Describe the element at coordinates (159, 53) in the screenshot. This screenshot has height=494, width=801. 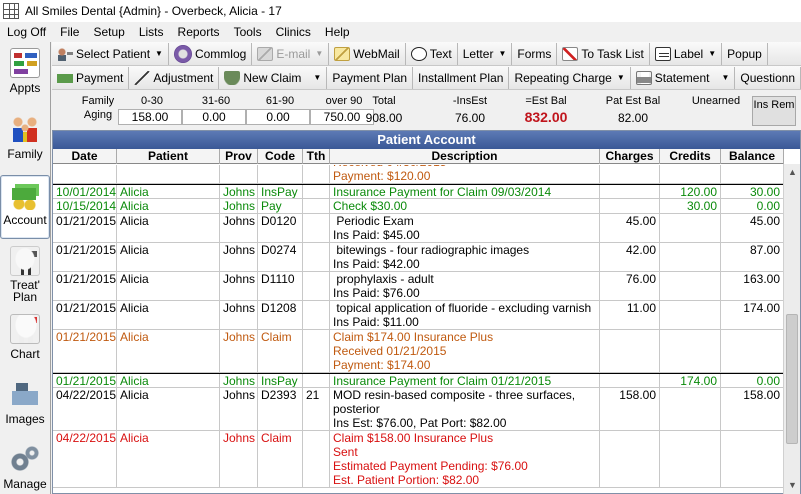
I see `select-patient-dropdown-icon: ▼` at that location.